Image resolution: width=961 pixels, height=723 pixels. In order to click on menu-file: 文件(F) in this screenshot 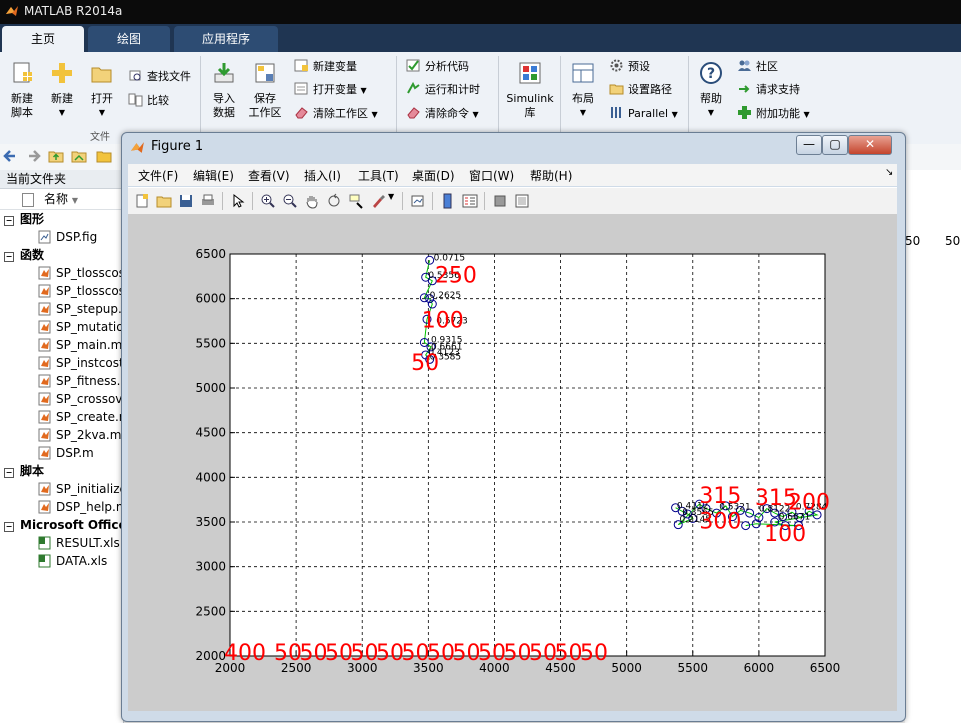, I will do `click(158, 175)`.